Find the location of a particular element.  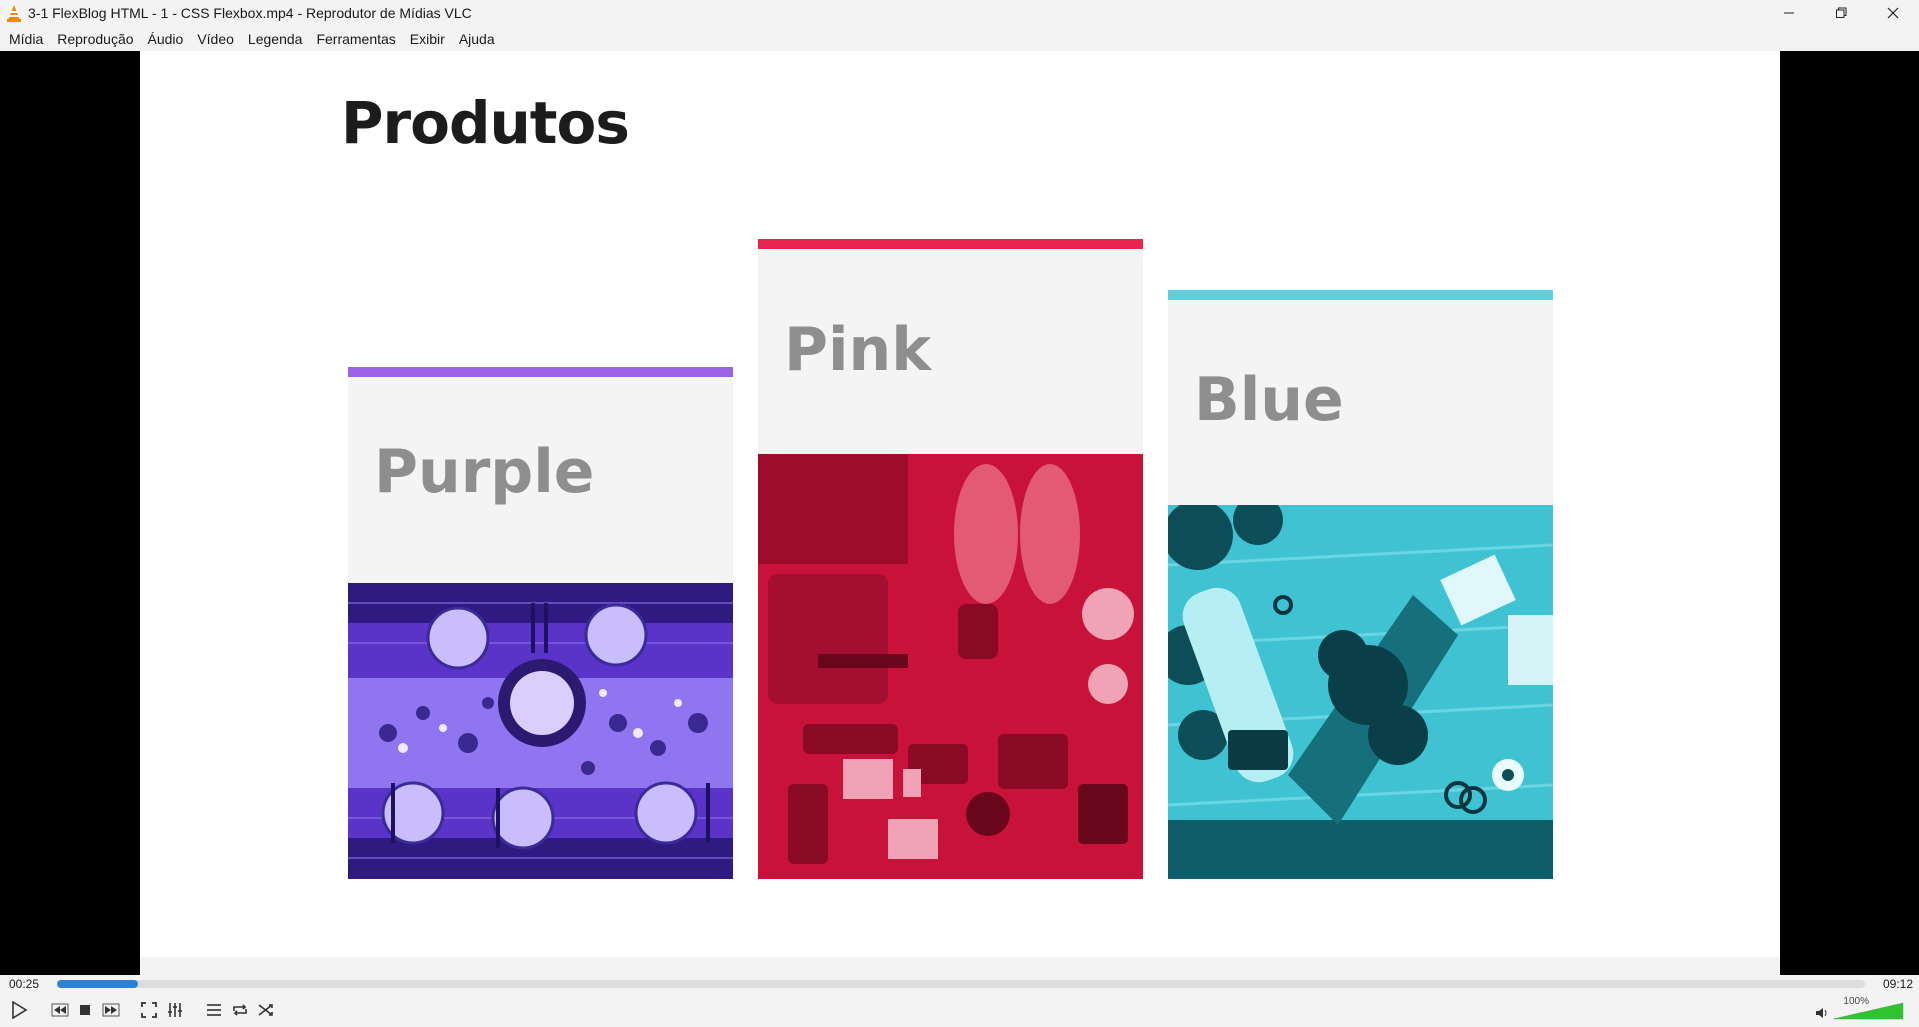

card-pink: Pink is located at coordinates (950, 559).